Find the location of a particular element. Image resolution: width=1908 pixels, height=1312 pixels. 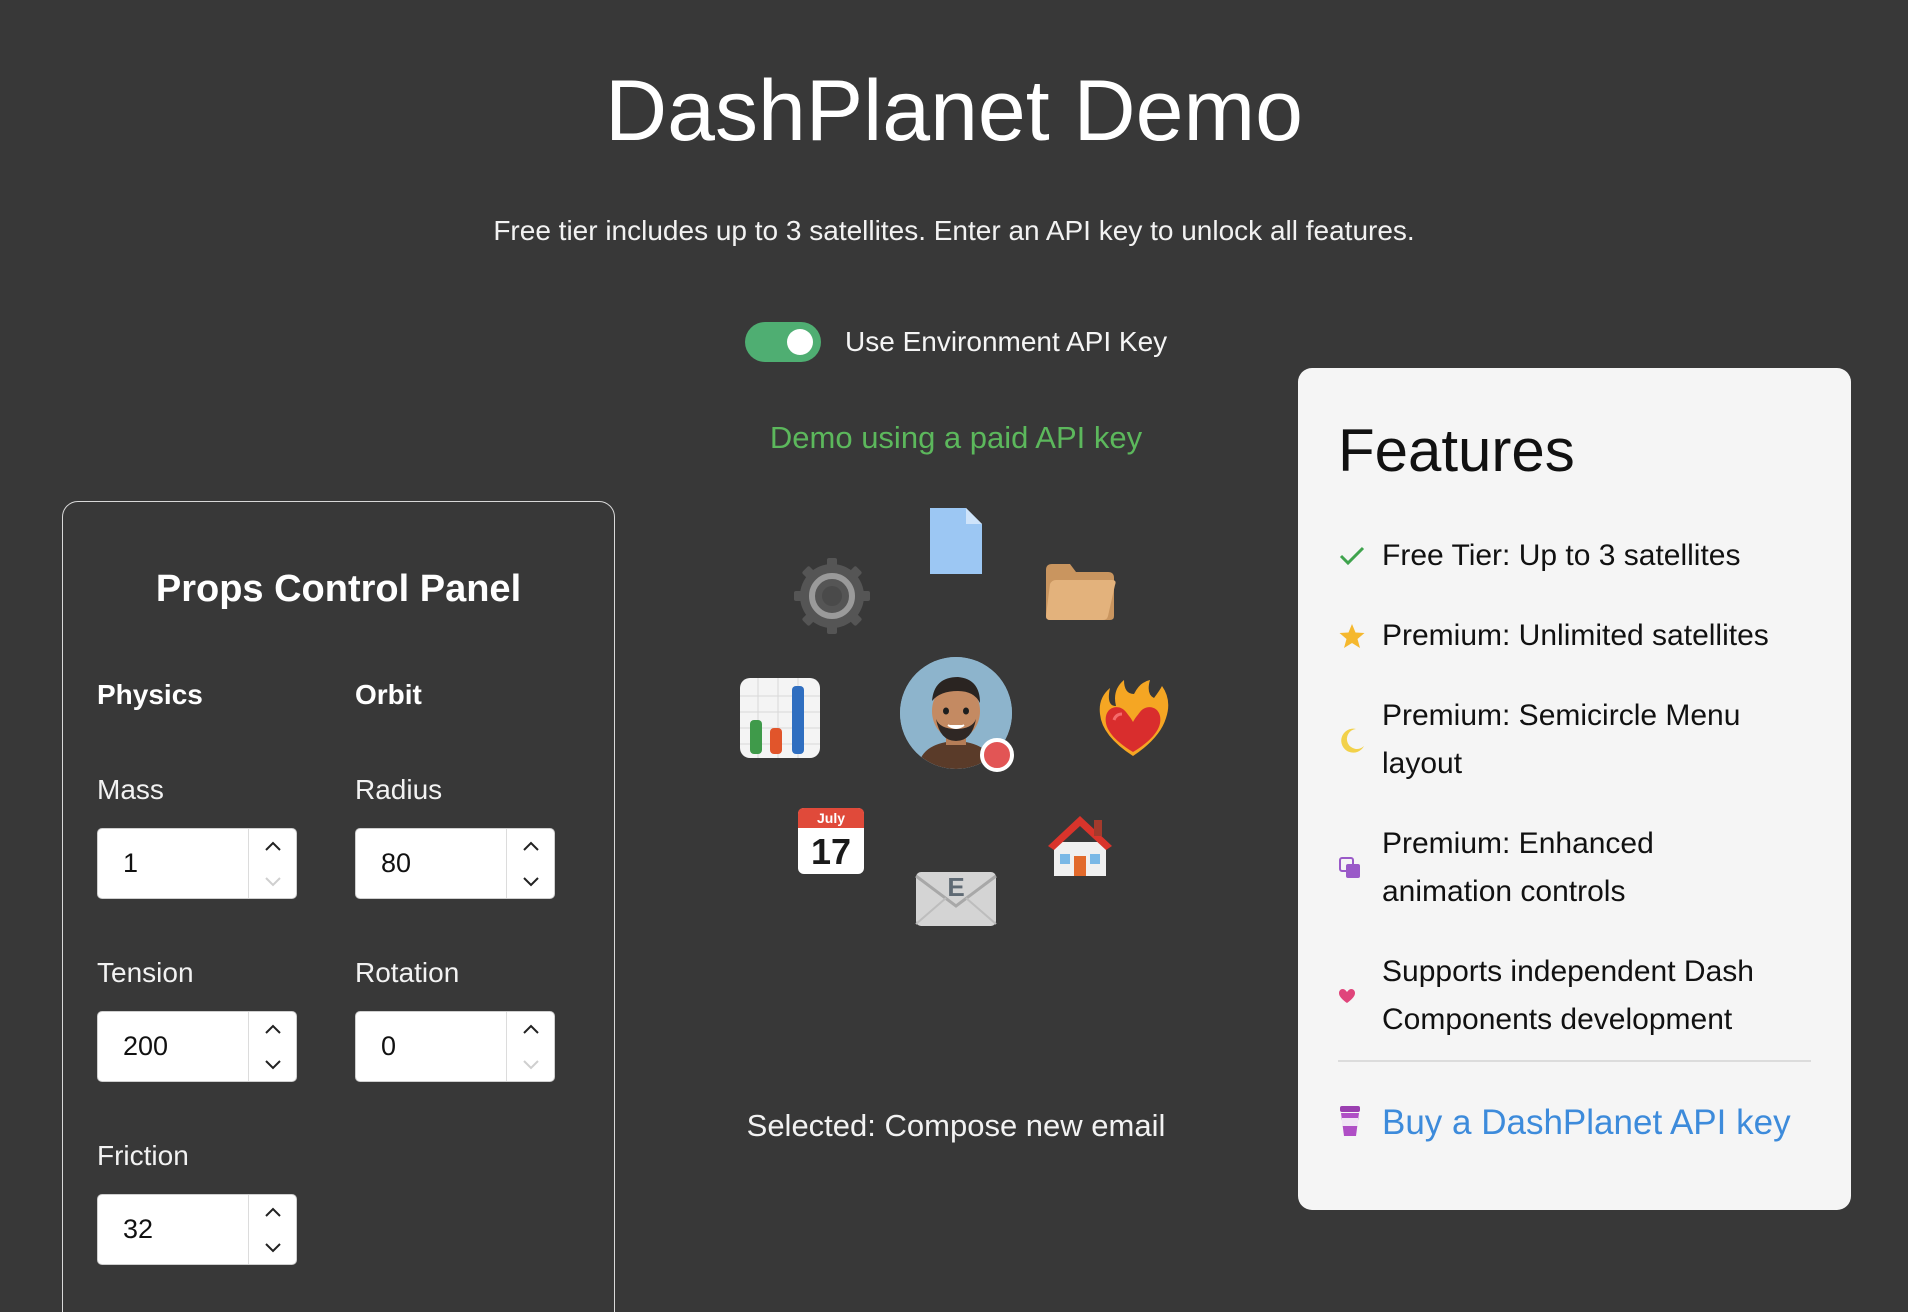

page-title: DashPlanet Demo is located at coordinates (954, 111).